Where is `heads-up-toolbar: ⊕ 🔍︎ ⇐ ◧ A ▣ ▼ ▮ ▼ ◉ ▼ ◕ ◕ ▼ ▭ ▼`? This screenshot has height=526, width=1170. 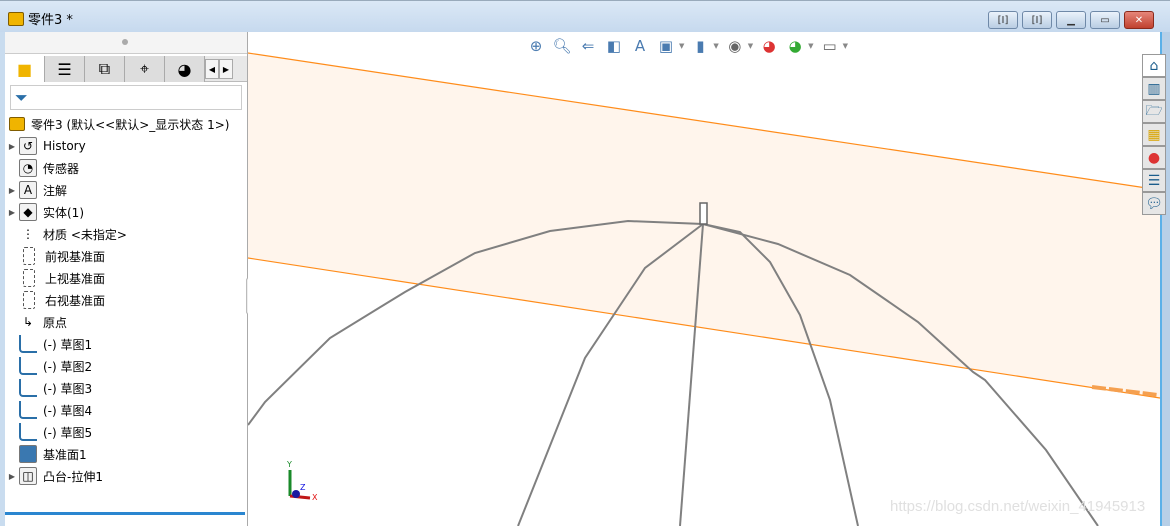 heads-up-toolbar: ⊕ 🔍︎ ⇐ ◧ A ▣ ▼ ▮ ▼ ◉ ▼ ◕ ◕ ▼ ▭ ▼ is located at coordinates (687, 46).